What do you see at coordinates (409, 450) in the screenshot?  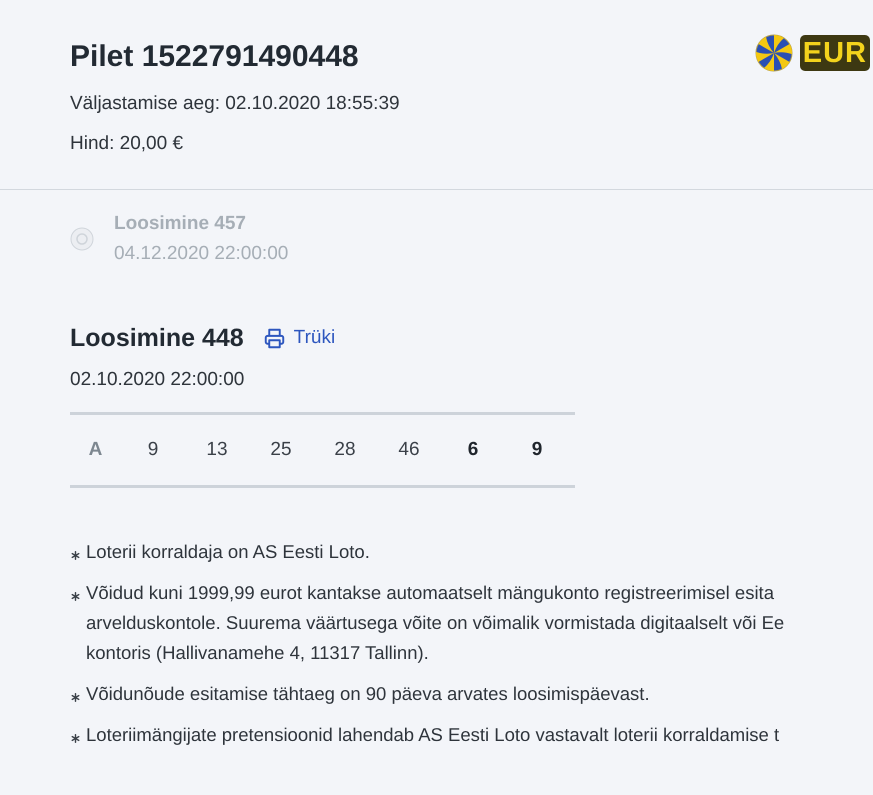 I see `number-cell-text: 46` at bounding box center [409, 450].